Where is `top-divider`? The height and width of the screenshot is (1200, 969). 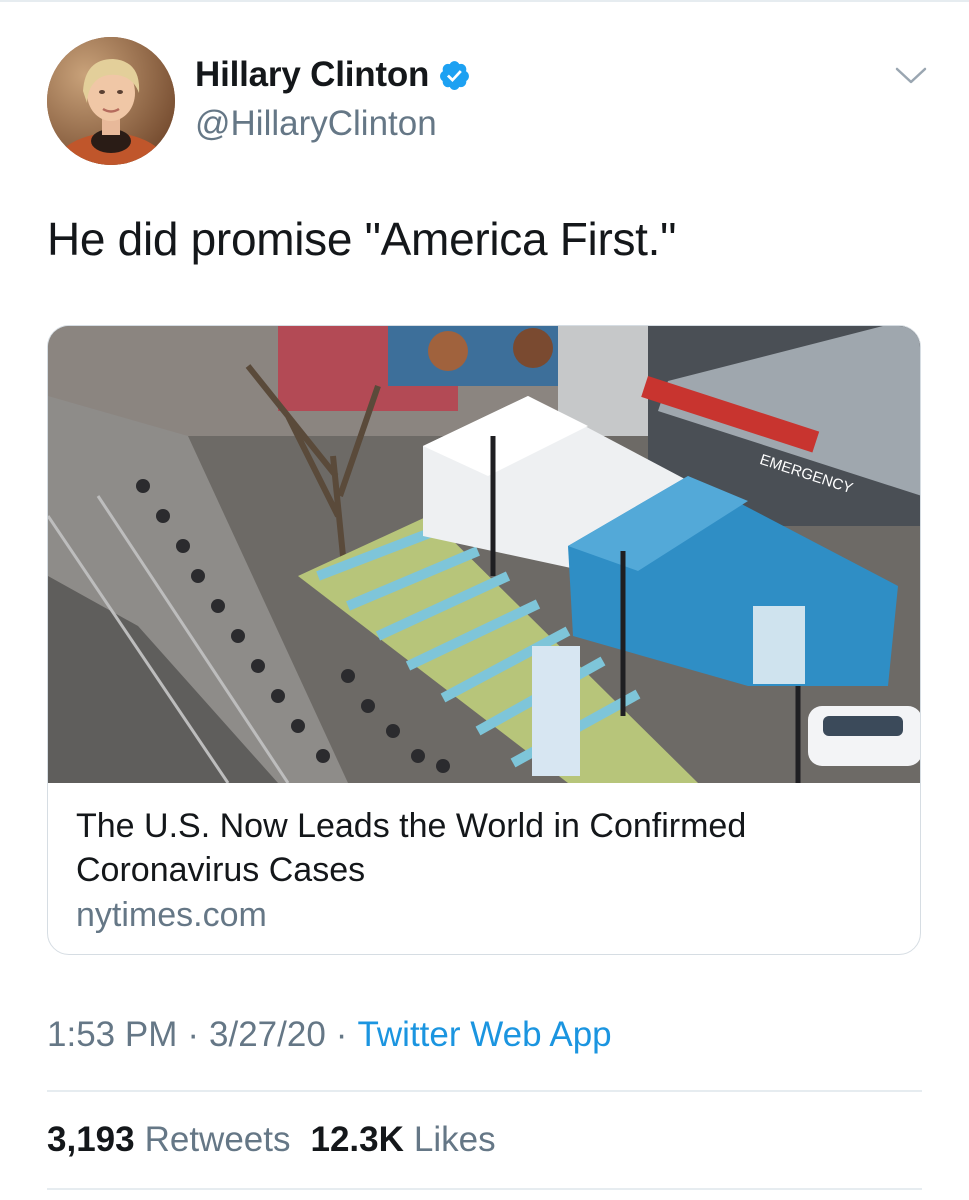 top-divider is located at coordinates (484, 1).